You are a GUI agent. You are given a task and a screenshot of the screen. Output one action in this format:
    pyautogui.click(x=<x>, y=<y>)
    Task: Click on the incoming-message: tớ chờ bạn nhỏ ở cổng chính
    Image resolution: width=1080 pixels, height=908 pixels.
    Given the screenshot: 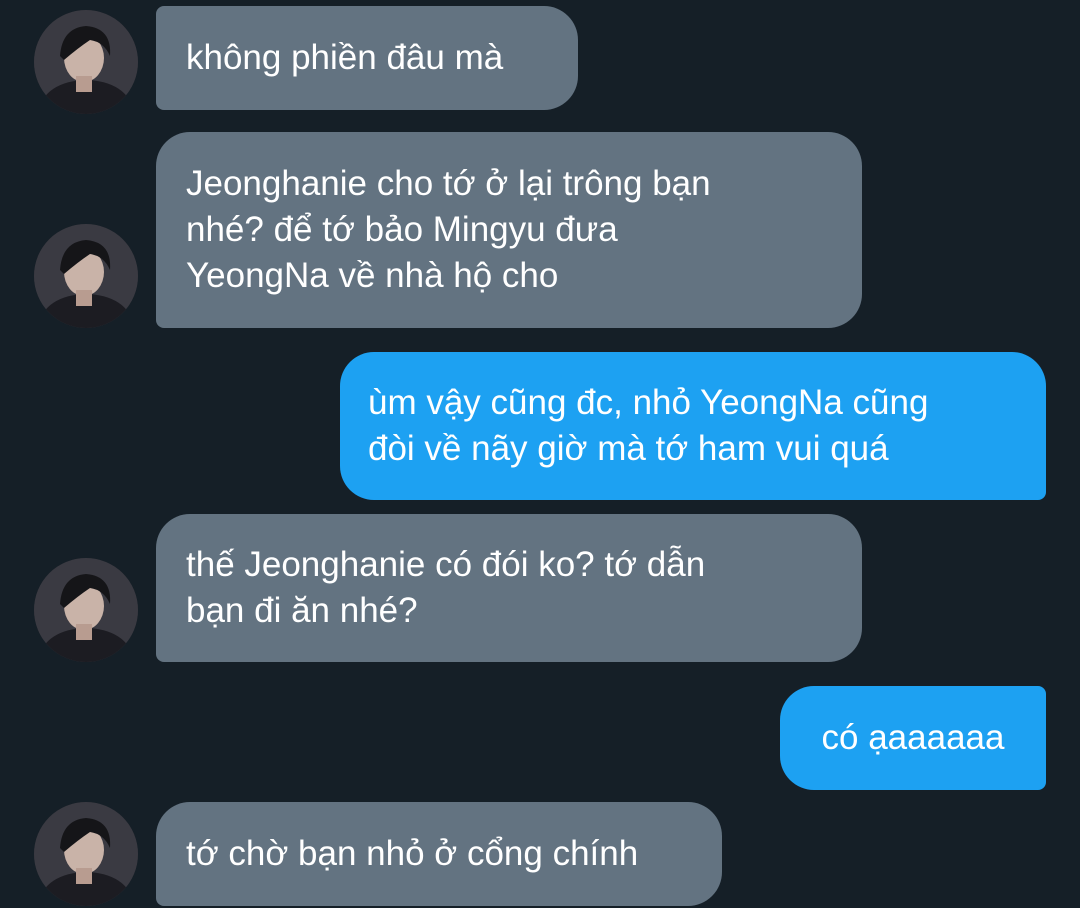 What is the action you would take?
    pyautogui.click(x=439, y=854)
    